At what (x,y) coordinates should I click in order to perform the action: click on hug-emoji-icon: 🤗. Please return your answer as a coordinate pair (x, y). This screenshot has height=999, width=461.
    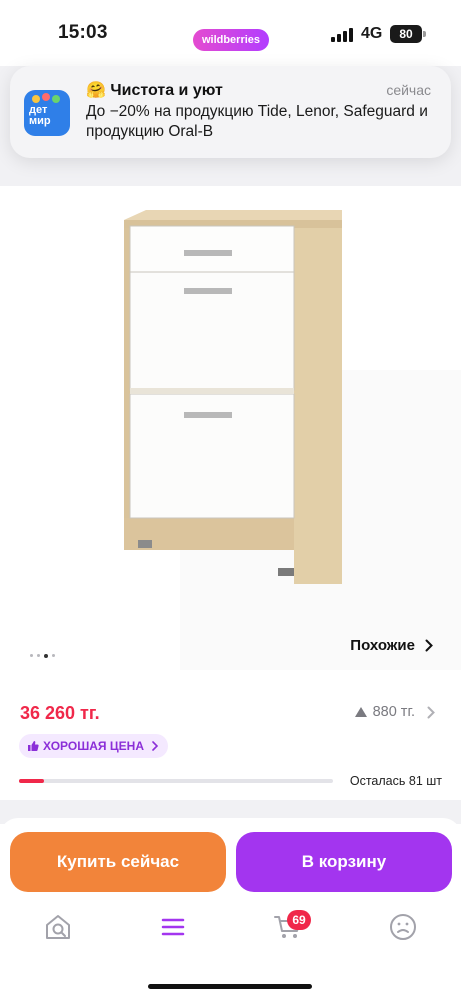
    Looking at the image, I should click on (96, 90).